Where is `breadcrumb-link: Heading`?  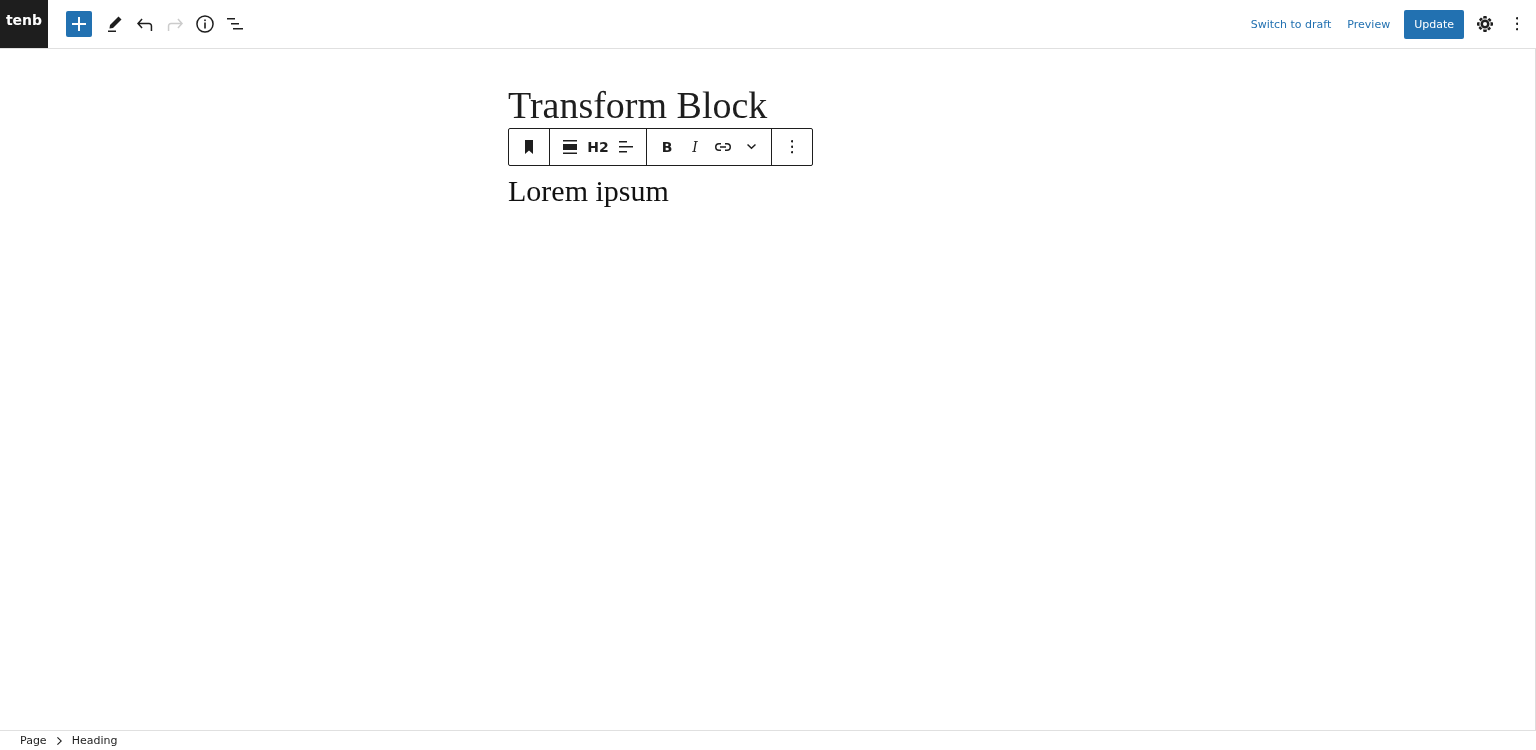
breadcrumb-link: Heading is located at coordinates (94, 740).